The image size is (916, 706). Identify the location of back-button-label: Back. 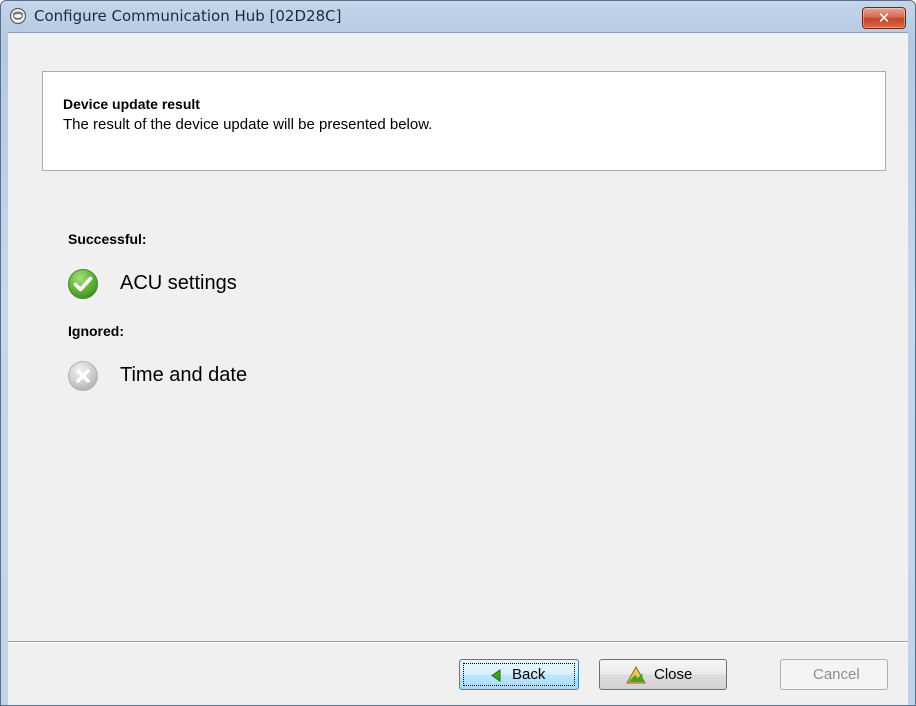
(529, 674).